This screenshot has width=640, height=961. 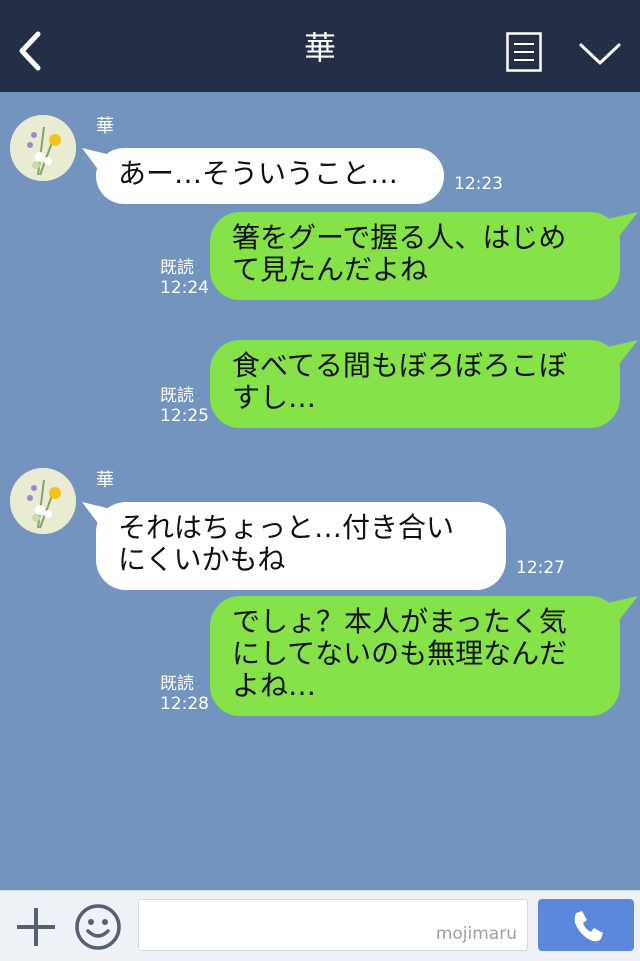 I want to click on call-button, so click(x=586, y=925).